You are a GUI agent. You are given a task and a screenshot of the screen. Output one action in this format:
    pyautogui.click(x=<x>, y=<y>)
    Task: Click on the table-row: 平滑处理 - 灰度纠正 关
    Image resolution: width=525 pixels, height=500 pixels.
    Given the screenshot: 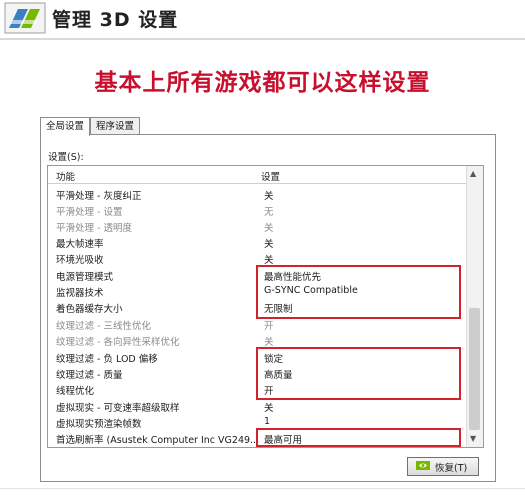 What is the action you would take?
    pyautogui.click(x=257, y=194)
    